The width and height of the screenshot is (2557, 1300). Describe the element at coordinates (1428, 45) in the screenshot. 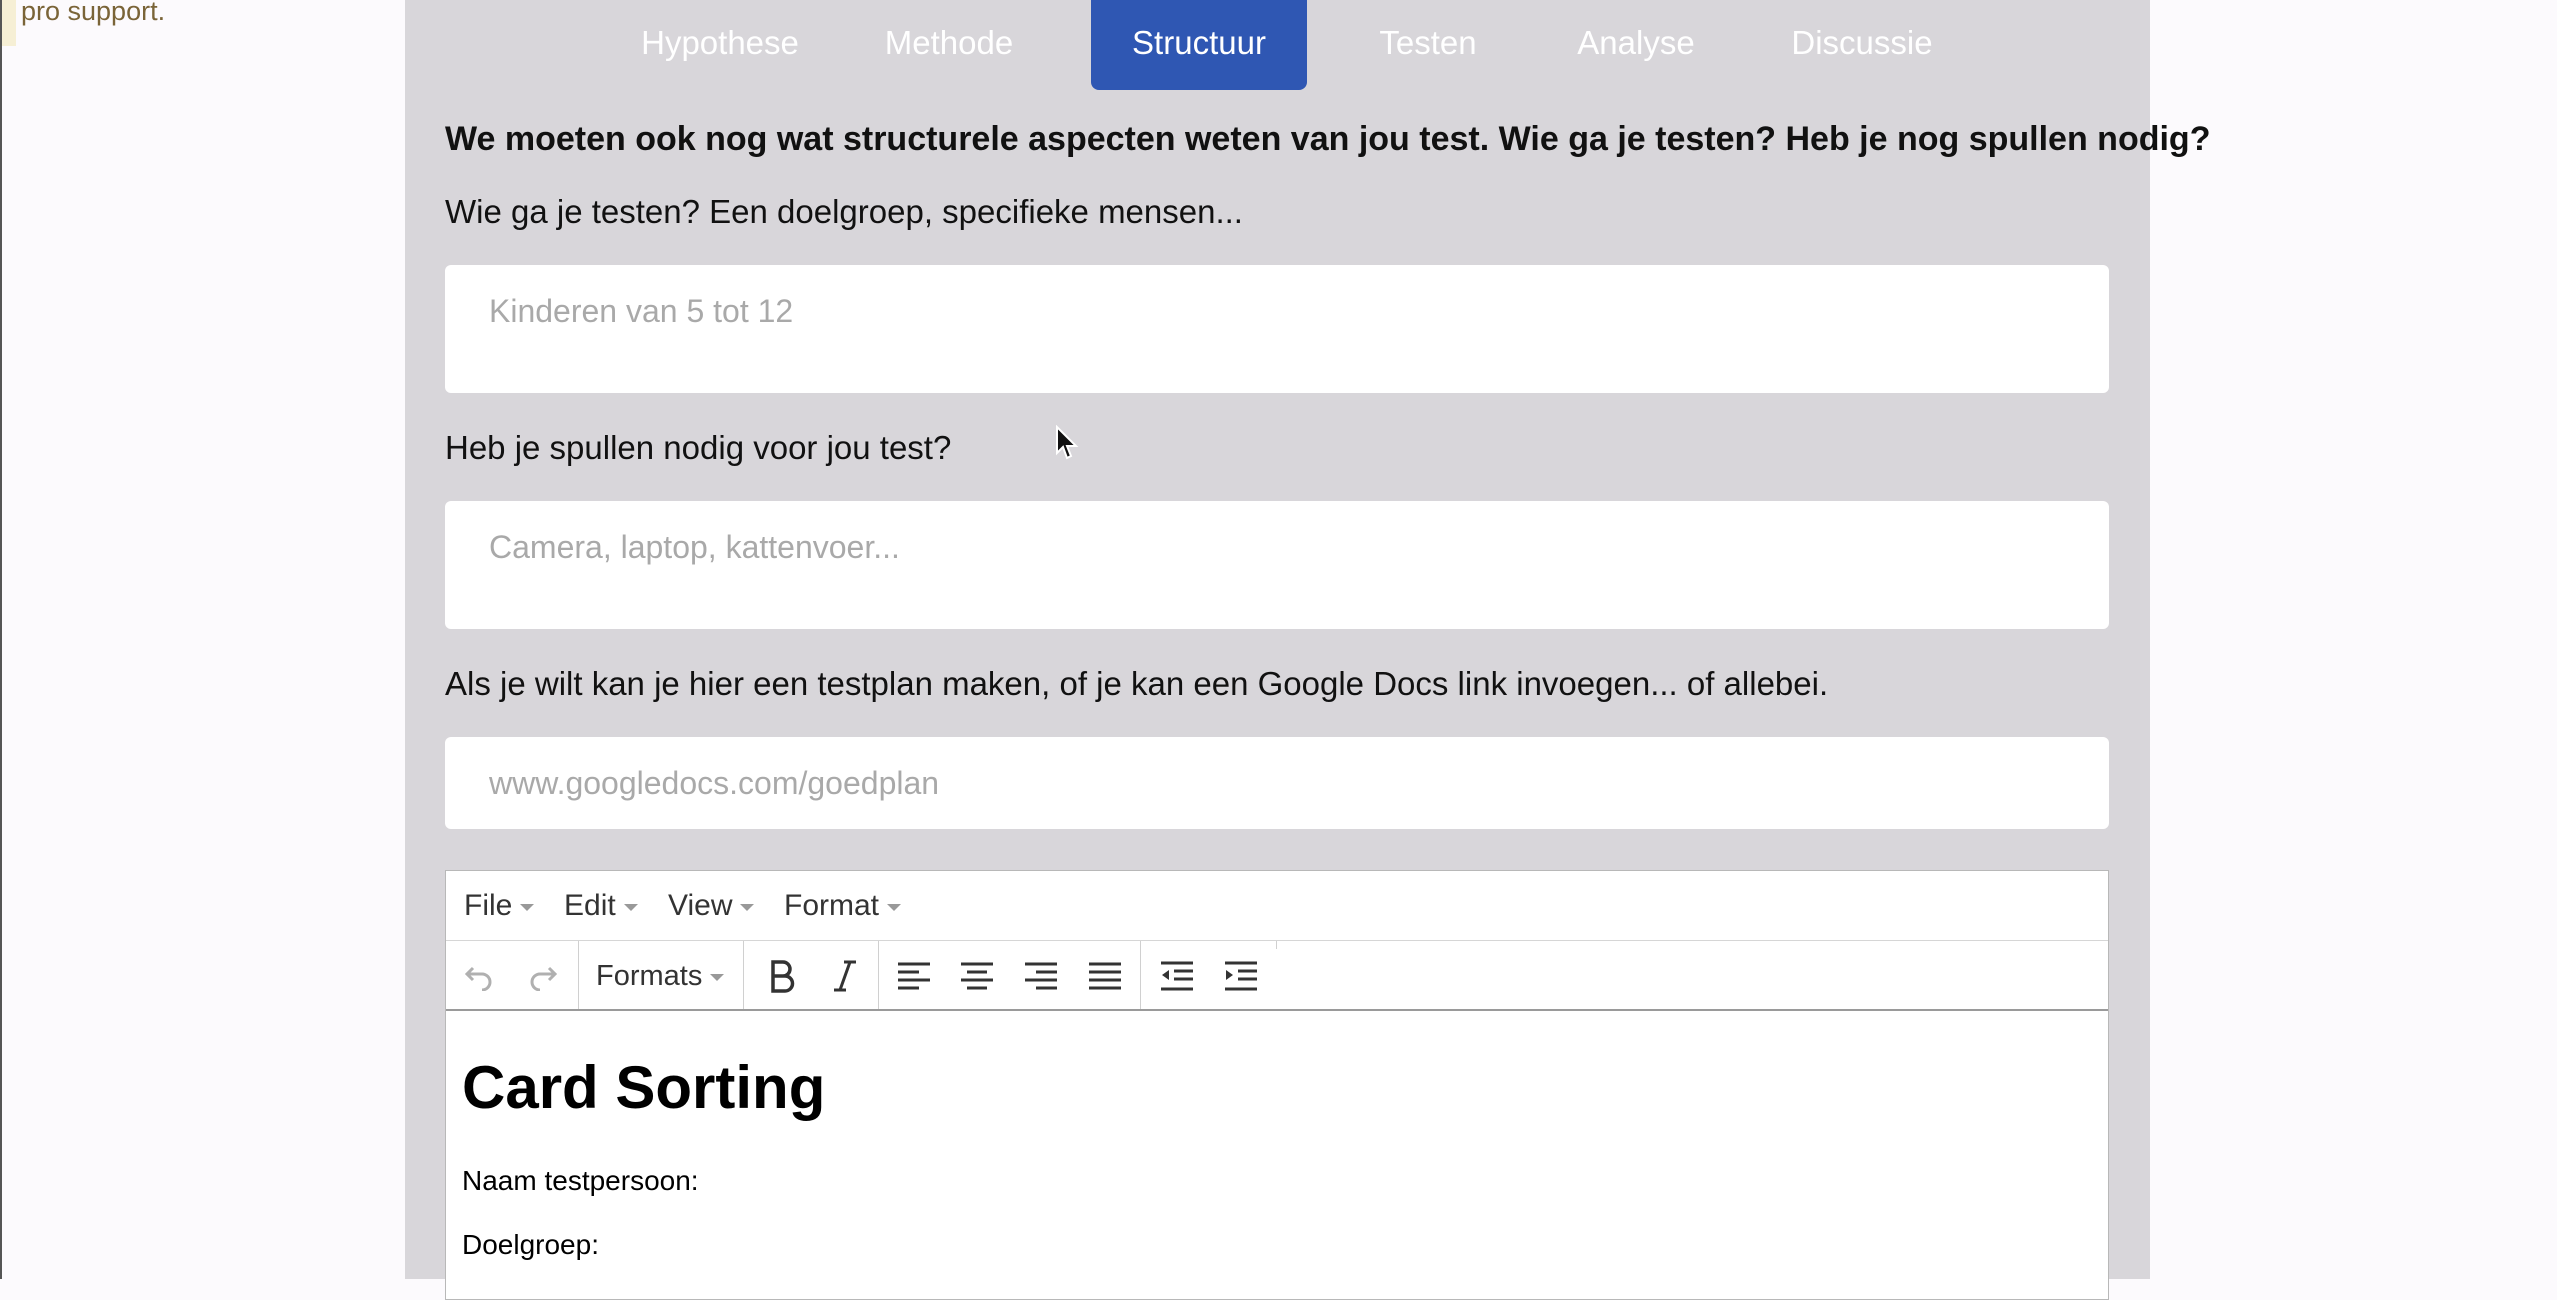

I see `tab-testen: Testen` at that location.